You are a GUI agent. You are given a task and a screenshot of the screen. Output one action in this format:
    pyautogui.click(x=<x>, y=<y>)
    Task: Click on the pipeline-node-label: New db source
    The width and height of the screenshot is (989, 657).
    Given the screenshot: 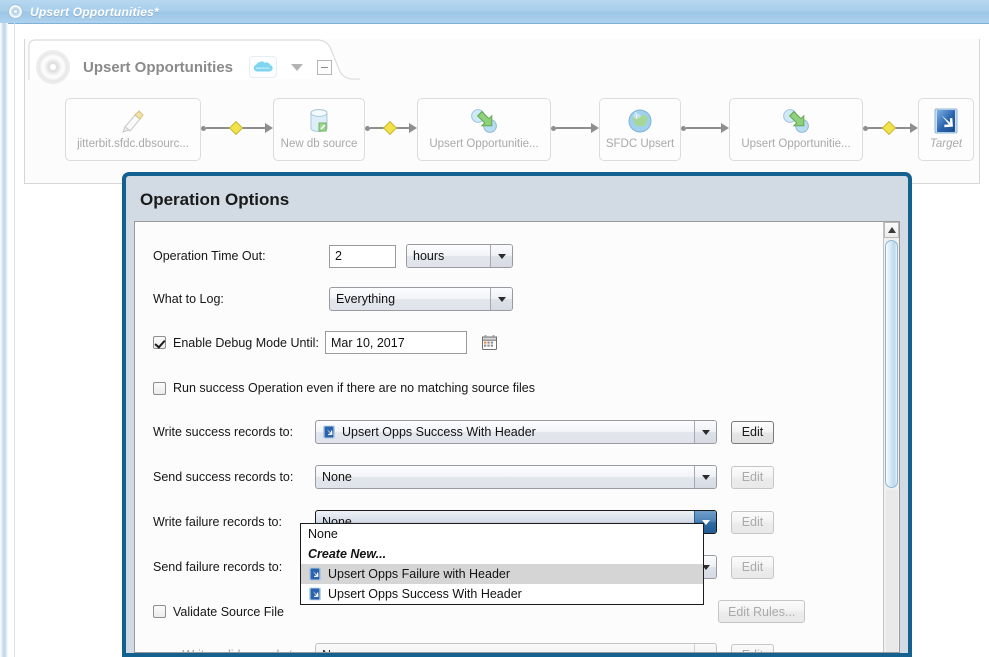 What is the action you would take?
    pyautogui.click(x=319, y=144)
    